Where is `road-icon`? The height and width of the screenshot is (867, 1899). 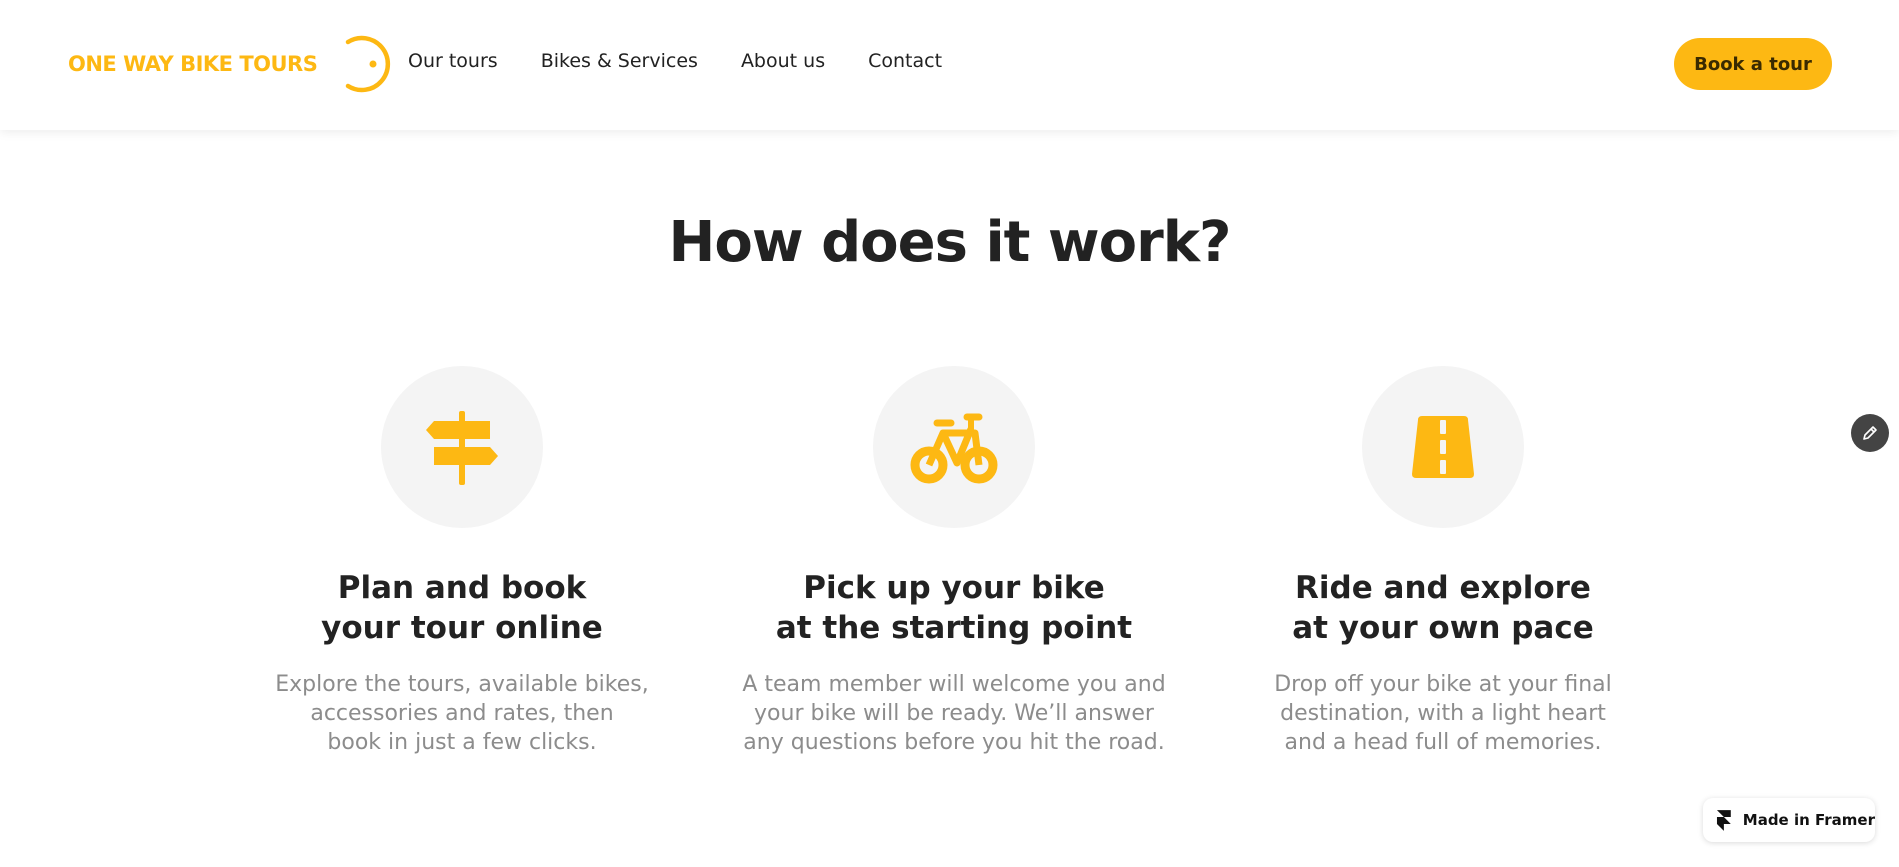
road-icon is located at coordinates (1443, 447).